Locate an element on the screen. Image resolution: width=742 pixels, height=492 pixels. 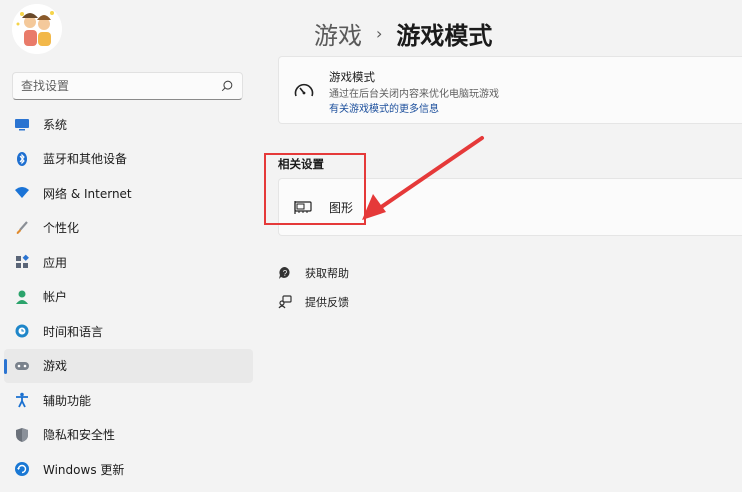
brush-icon is located at coordinates (22, 228).